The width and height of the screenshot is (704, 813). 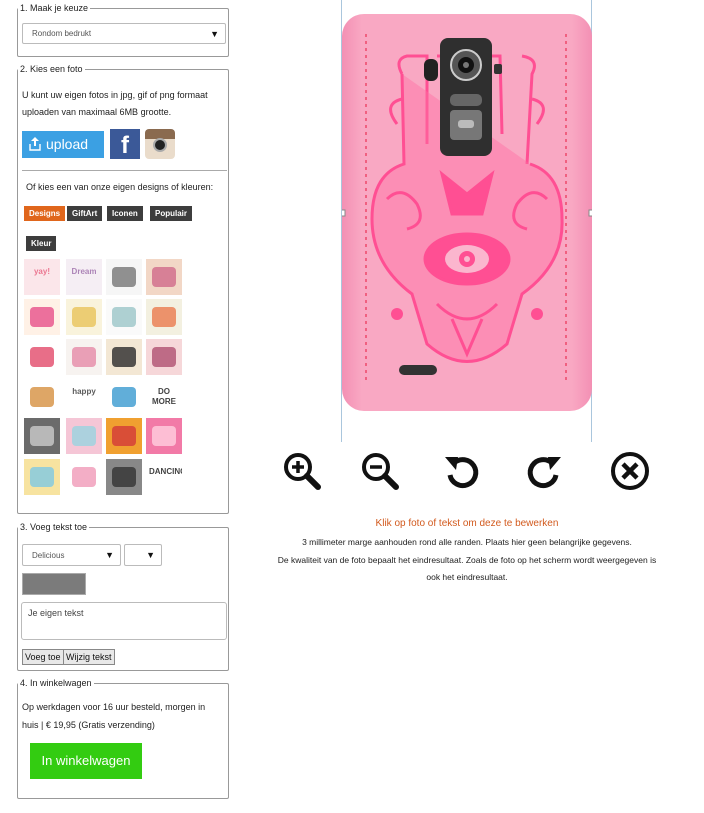 What do you see at coordinates (45, 213) in the screenshot?
I see `tab-designs: Designs` at bounding box center [45, 213].